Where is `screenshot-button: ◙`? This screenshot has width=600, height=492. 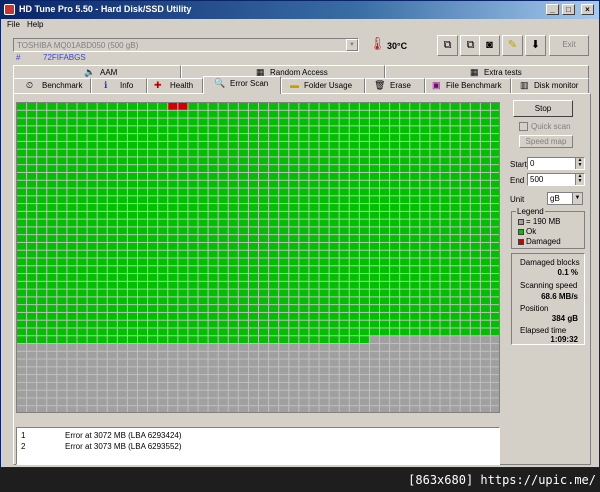
screenshot-button: ◙ is located at coordinates (489, 45).